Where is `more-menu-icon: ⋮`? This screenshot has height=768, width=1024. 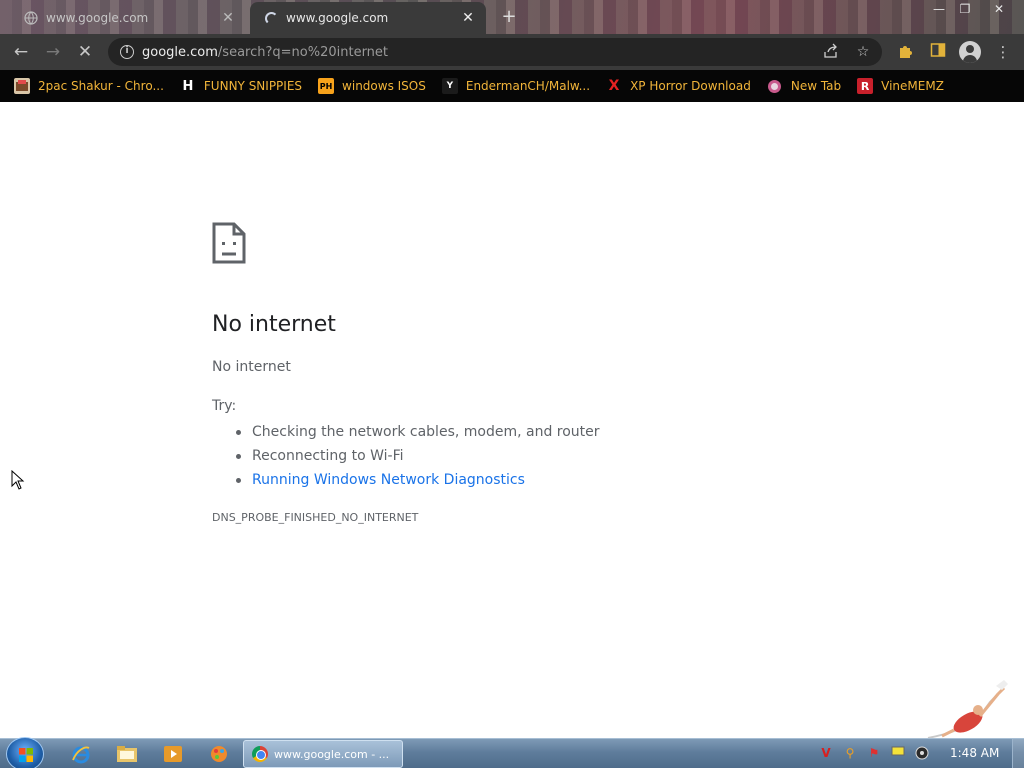 more-menu-icon: ⋮ is located at coordinates (1003, 52).